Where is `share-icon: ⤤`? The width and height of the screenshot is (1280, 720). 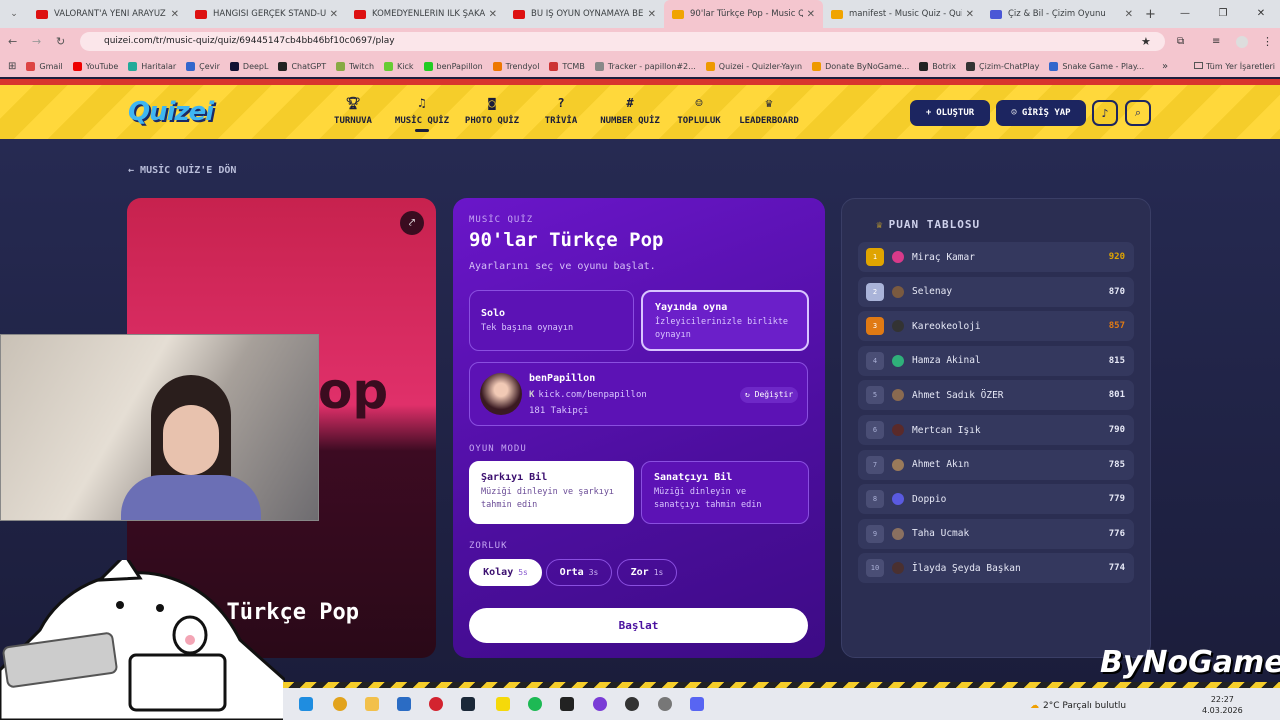 share-icon: ⤤ is located at coordinates (412, 223).